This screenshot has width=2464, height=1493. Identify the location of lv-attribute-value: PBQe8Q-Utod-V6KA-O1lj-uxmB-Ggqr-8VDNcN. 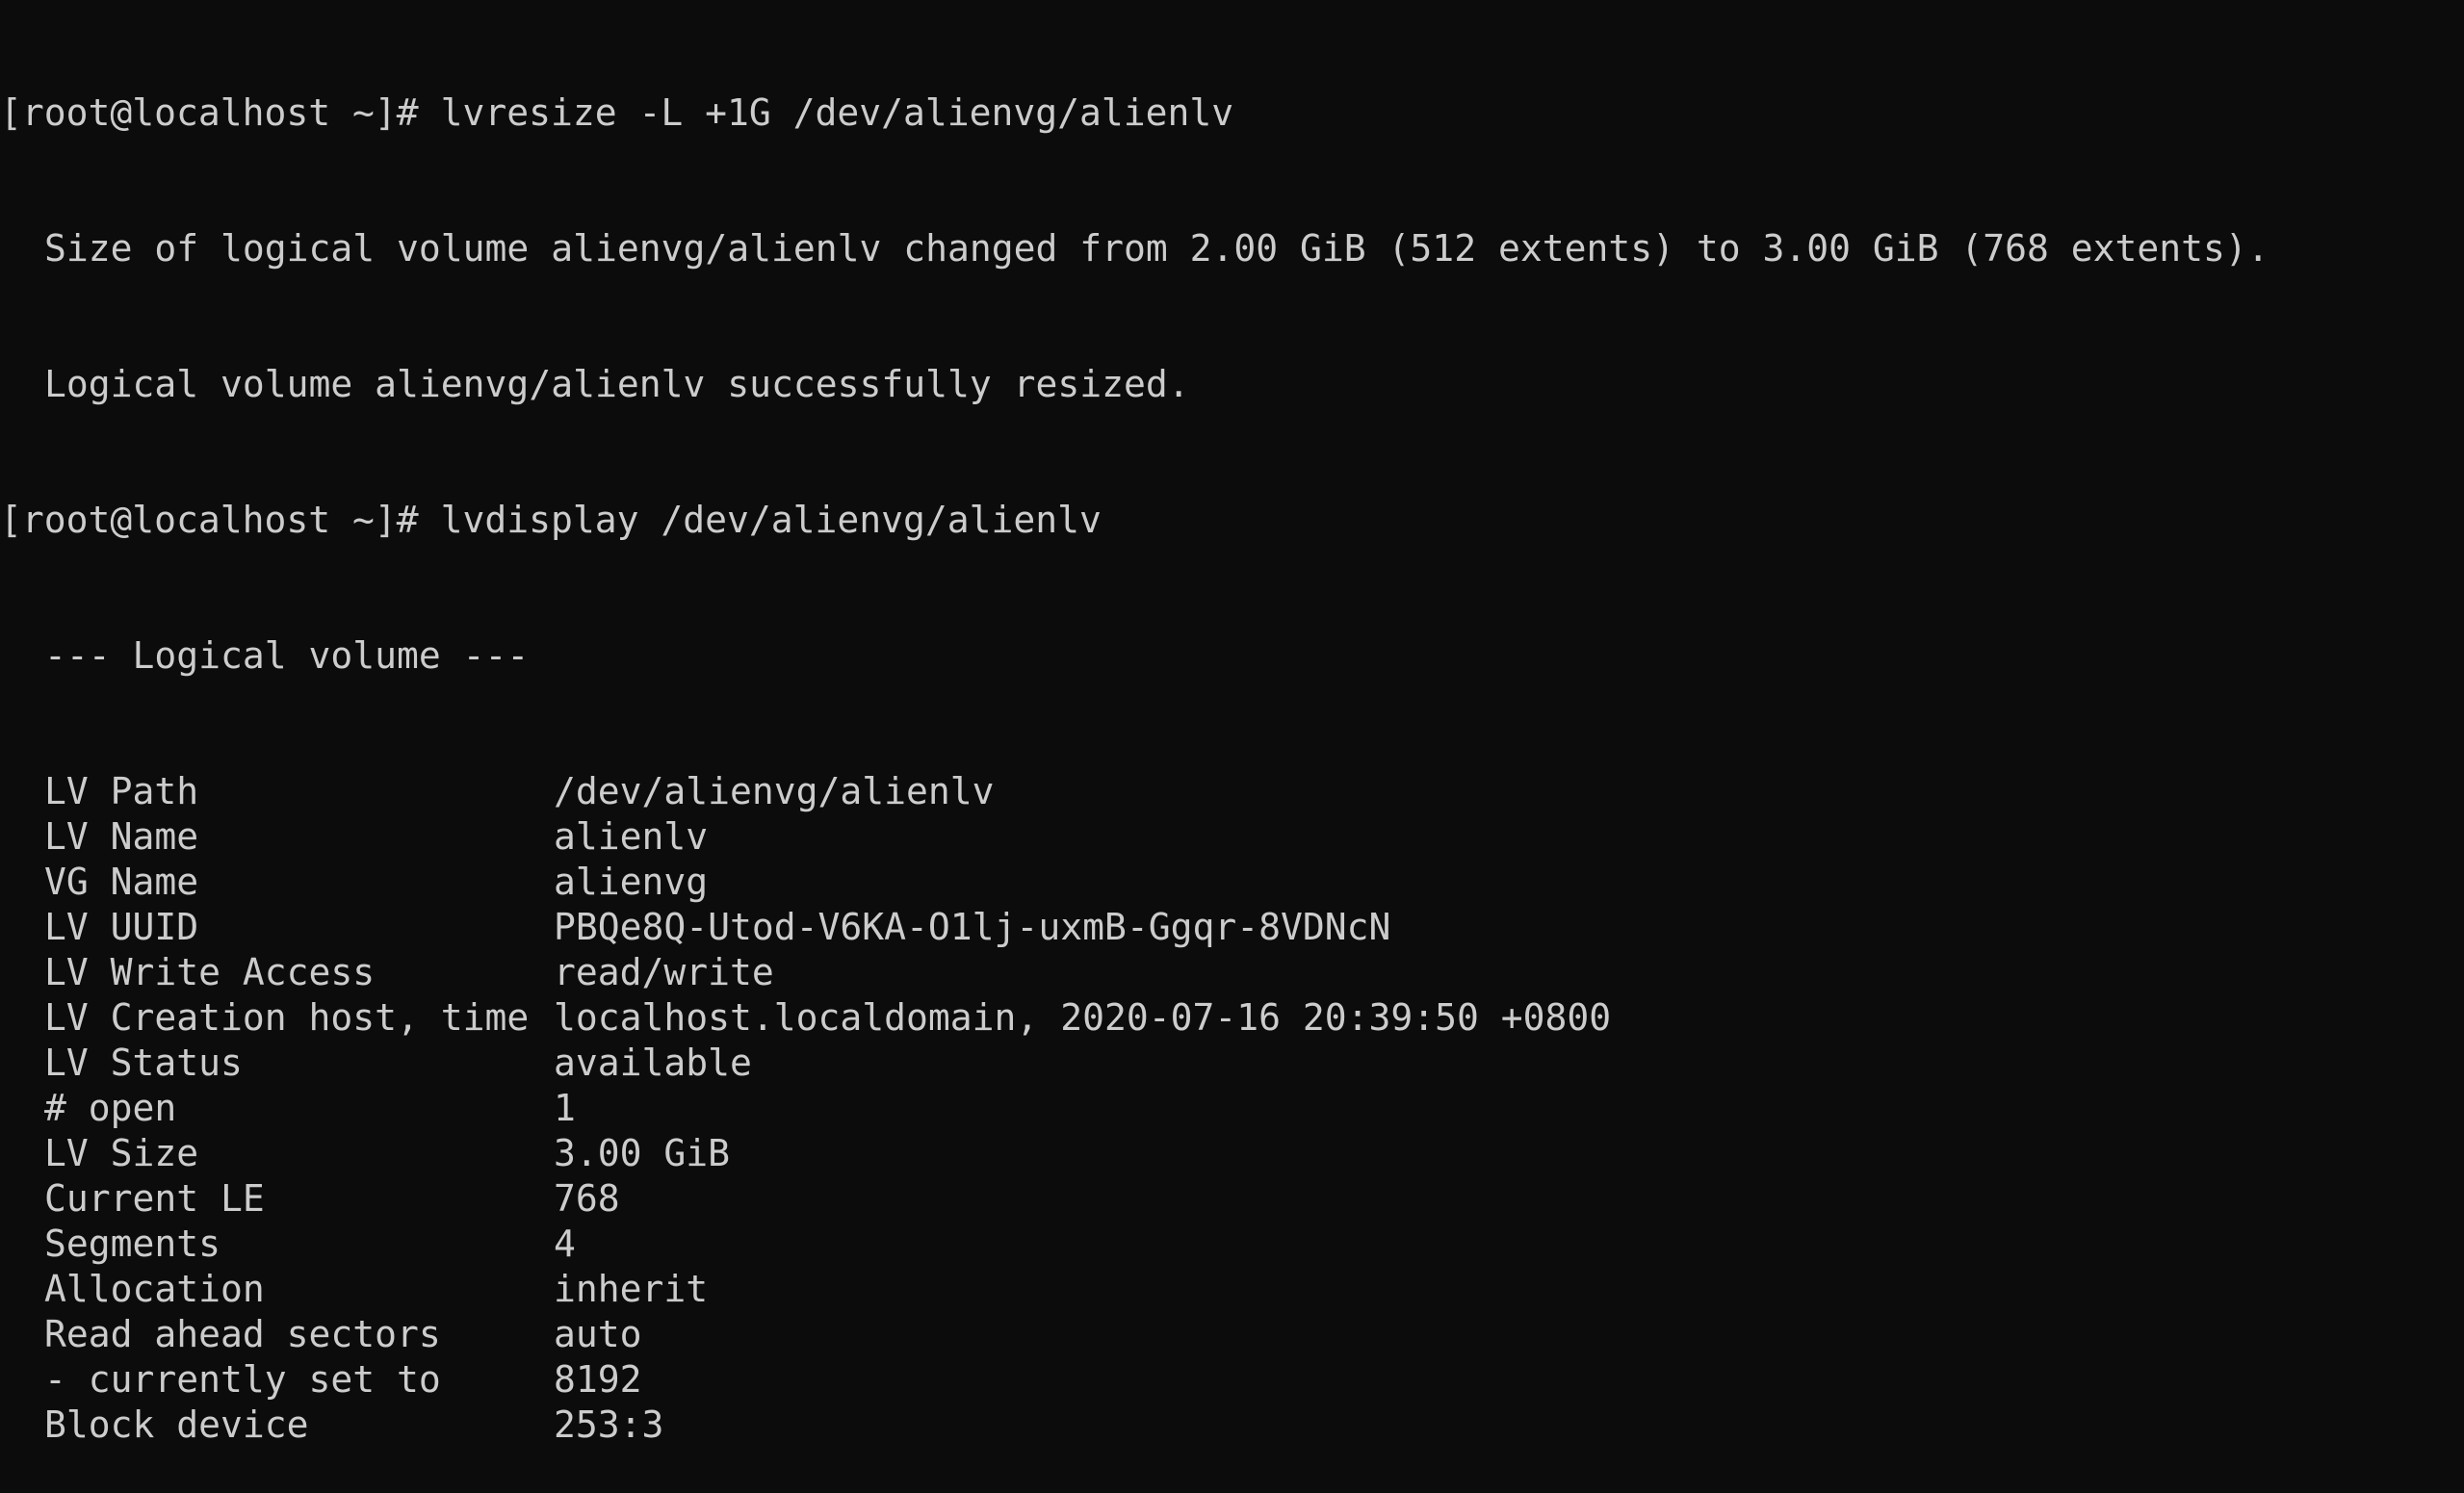
(972, 927).